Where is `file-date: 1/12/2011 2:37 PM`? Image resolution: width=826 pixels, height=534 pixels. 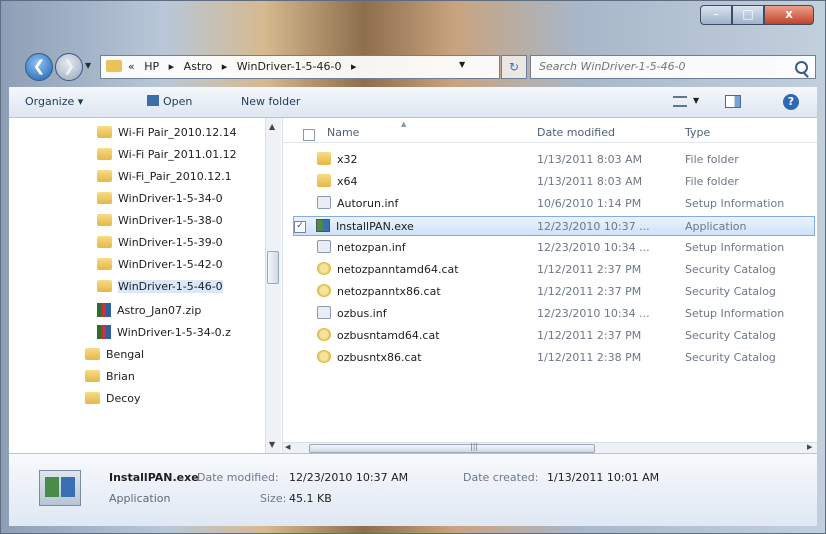 file-date: 1/12/2011 2:37 PM is located at coordinates (589, 335).